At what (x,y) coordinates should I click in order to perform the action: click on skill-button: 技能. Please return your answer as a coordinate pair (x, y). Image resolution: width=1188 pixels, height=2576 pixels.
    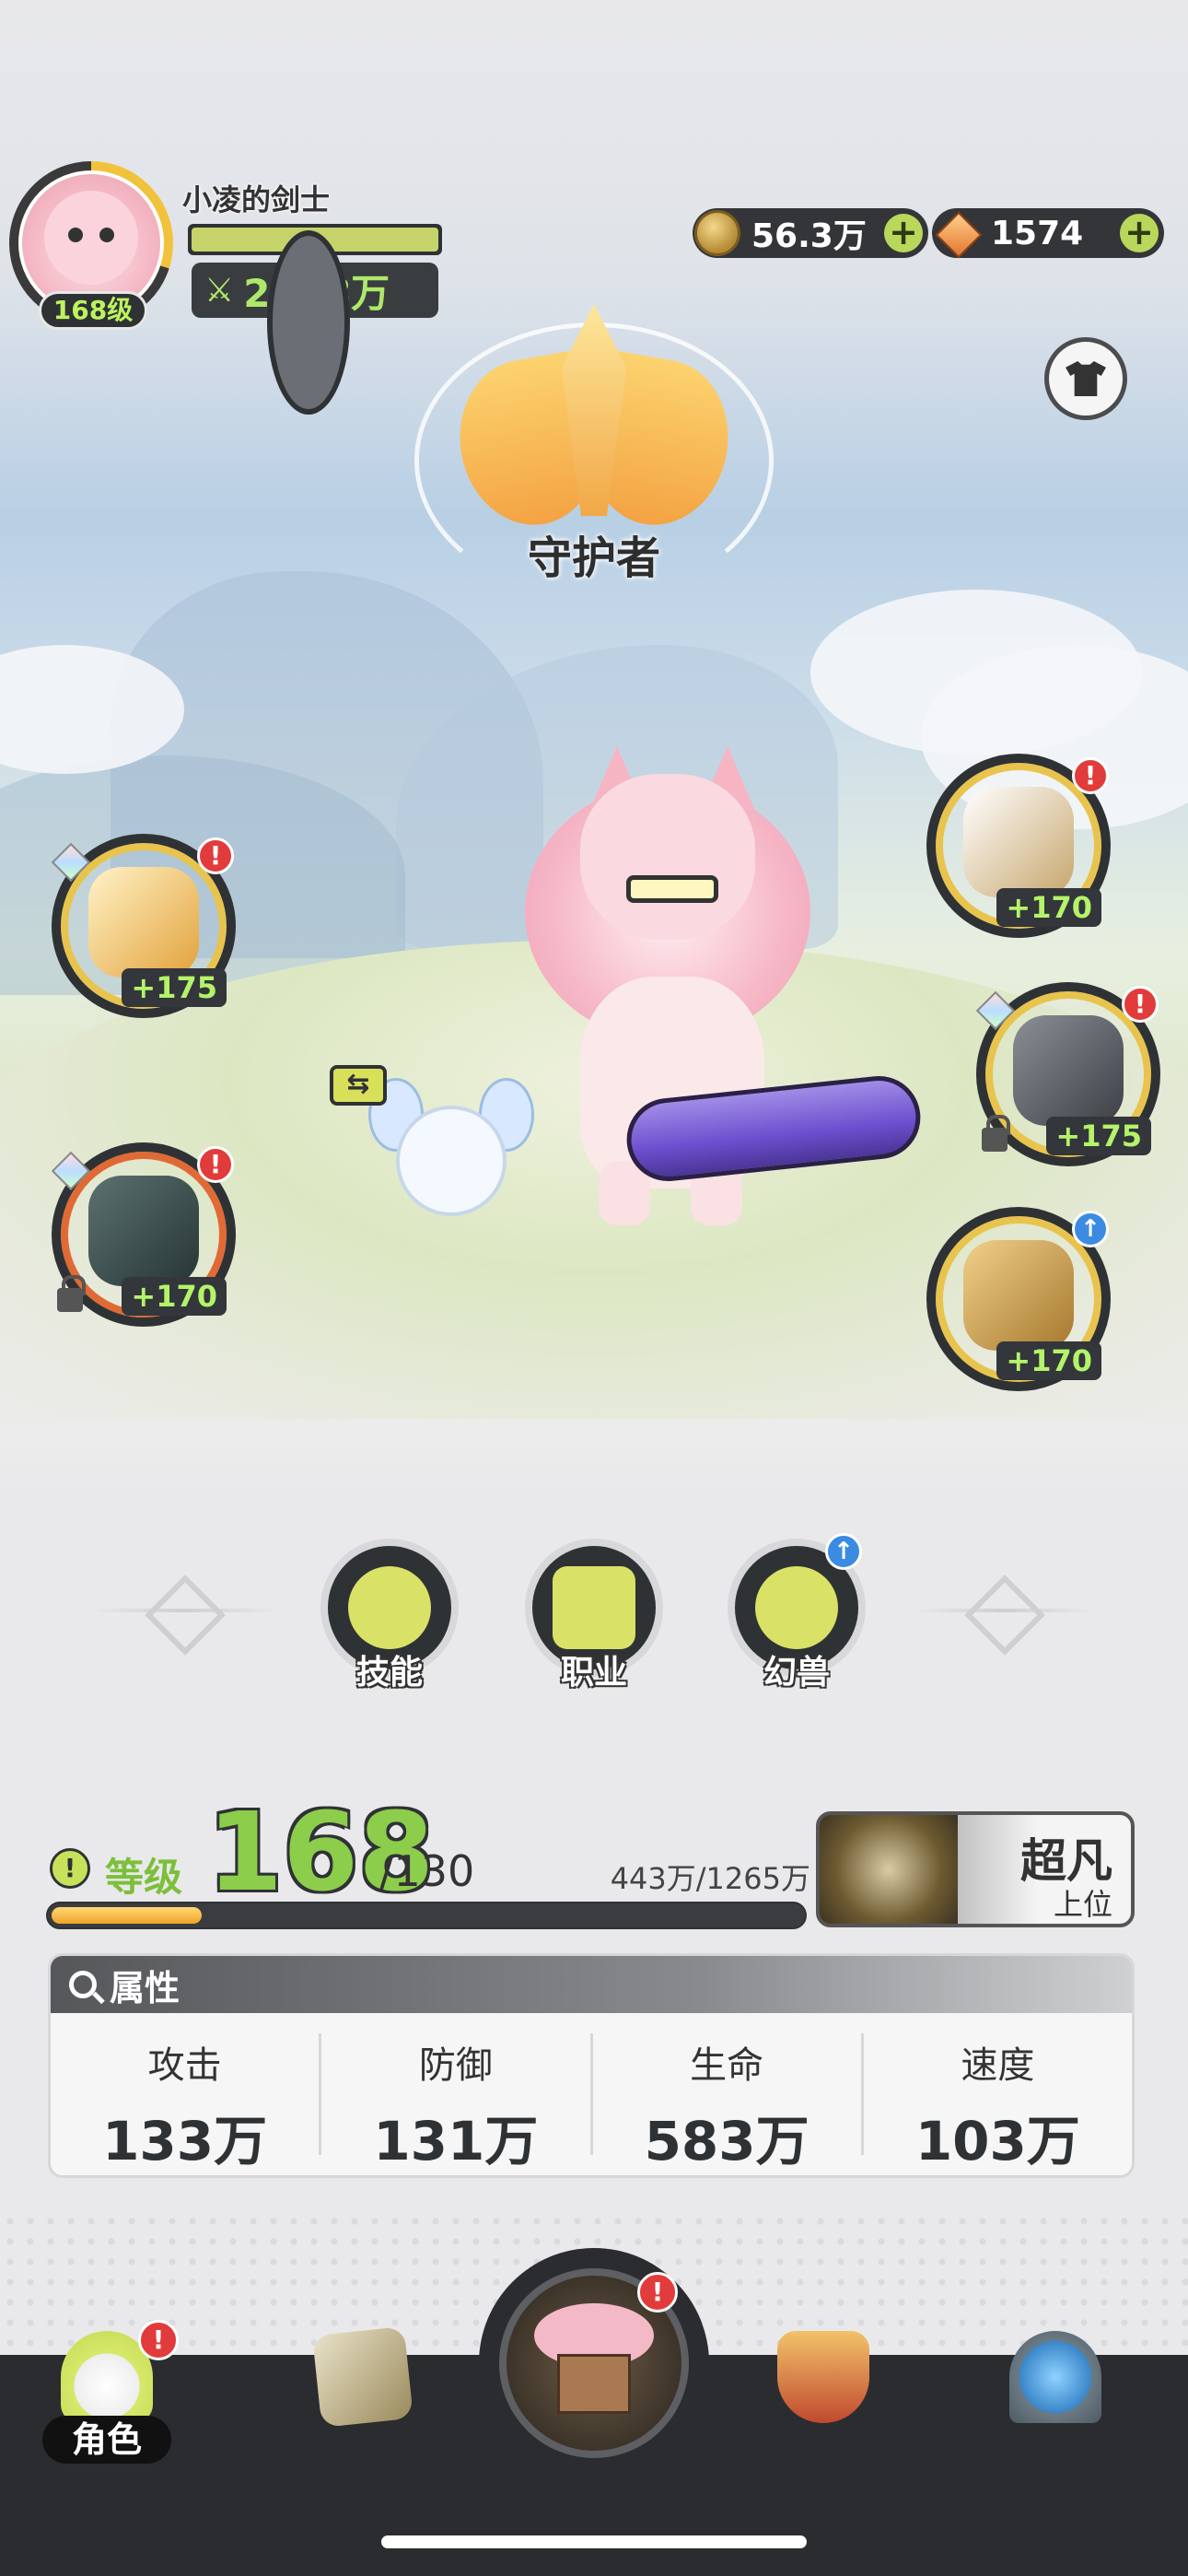
    Looking at the image, I should click on (389, 1617).